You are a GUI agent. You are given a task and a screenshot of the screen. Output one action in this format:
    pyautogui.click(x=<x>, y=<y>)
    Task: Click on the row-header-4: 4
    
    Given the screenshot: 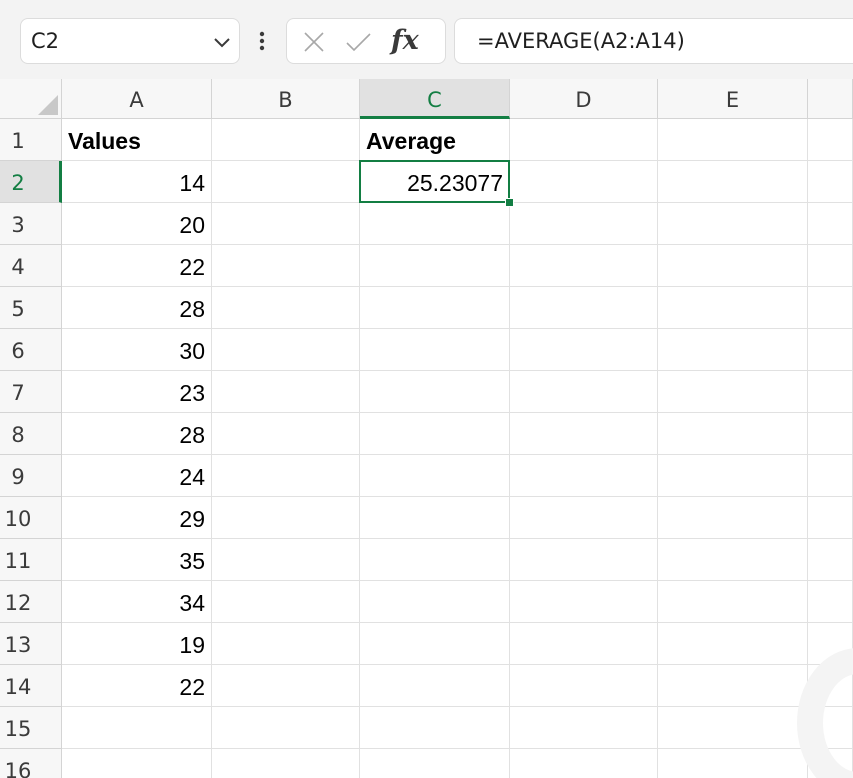 What is the action you would take?
    pyautogui.click(x=31, y=266)
    